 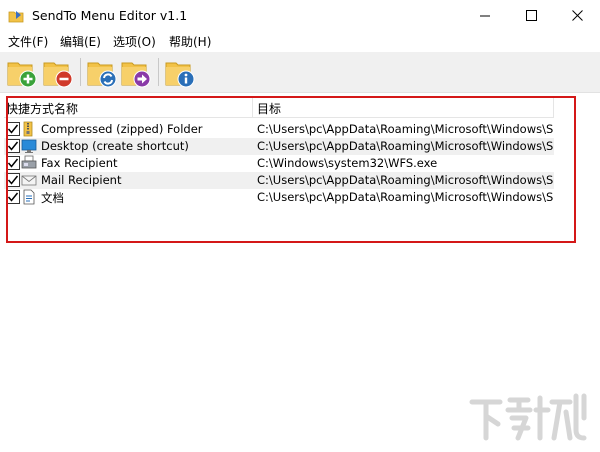 I want to click on send-to-button, so click(x=136, y=72).